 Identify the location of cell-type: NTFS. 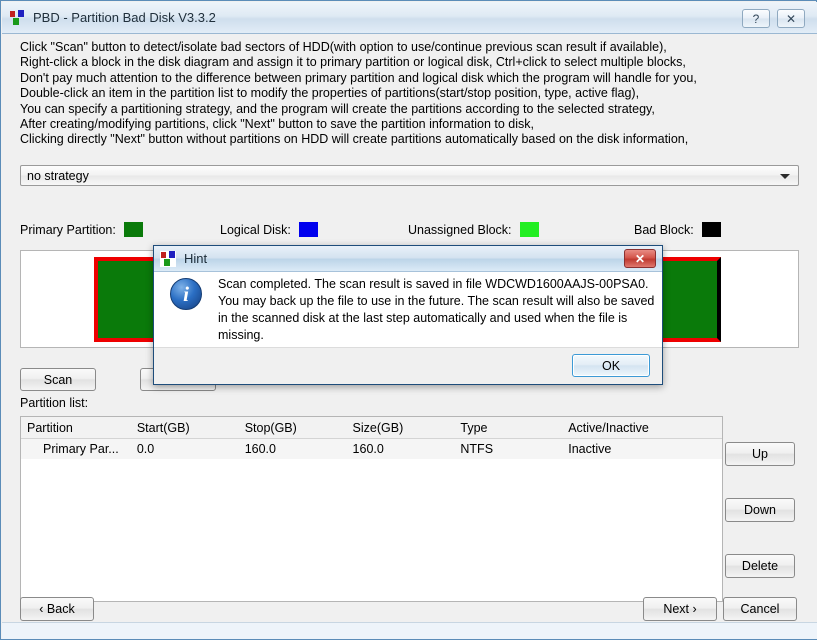
(477, 449).